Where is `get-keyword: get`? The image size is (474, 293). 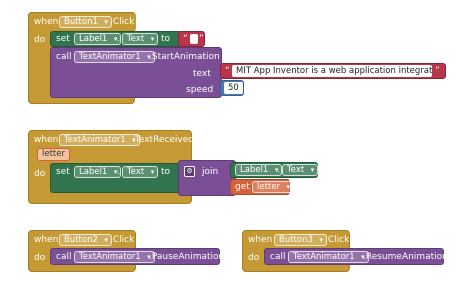 get-keyword: get is located at coordinates (242, 187).